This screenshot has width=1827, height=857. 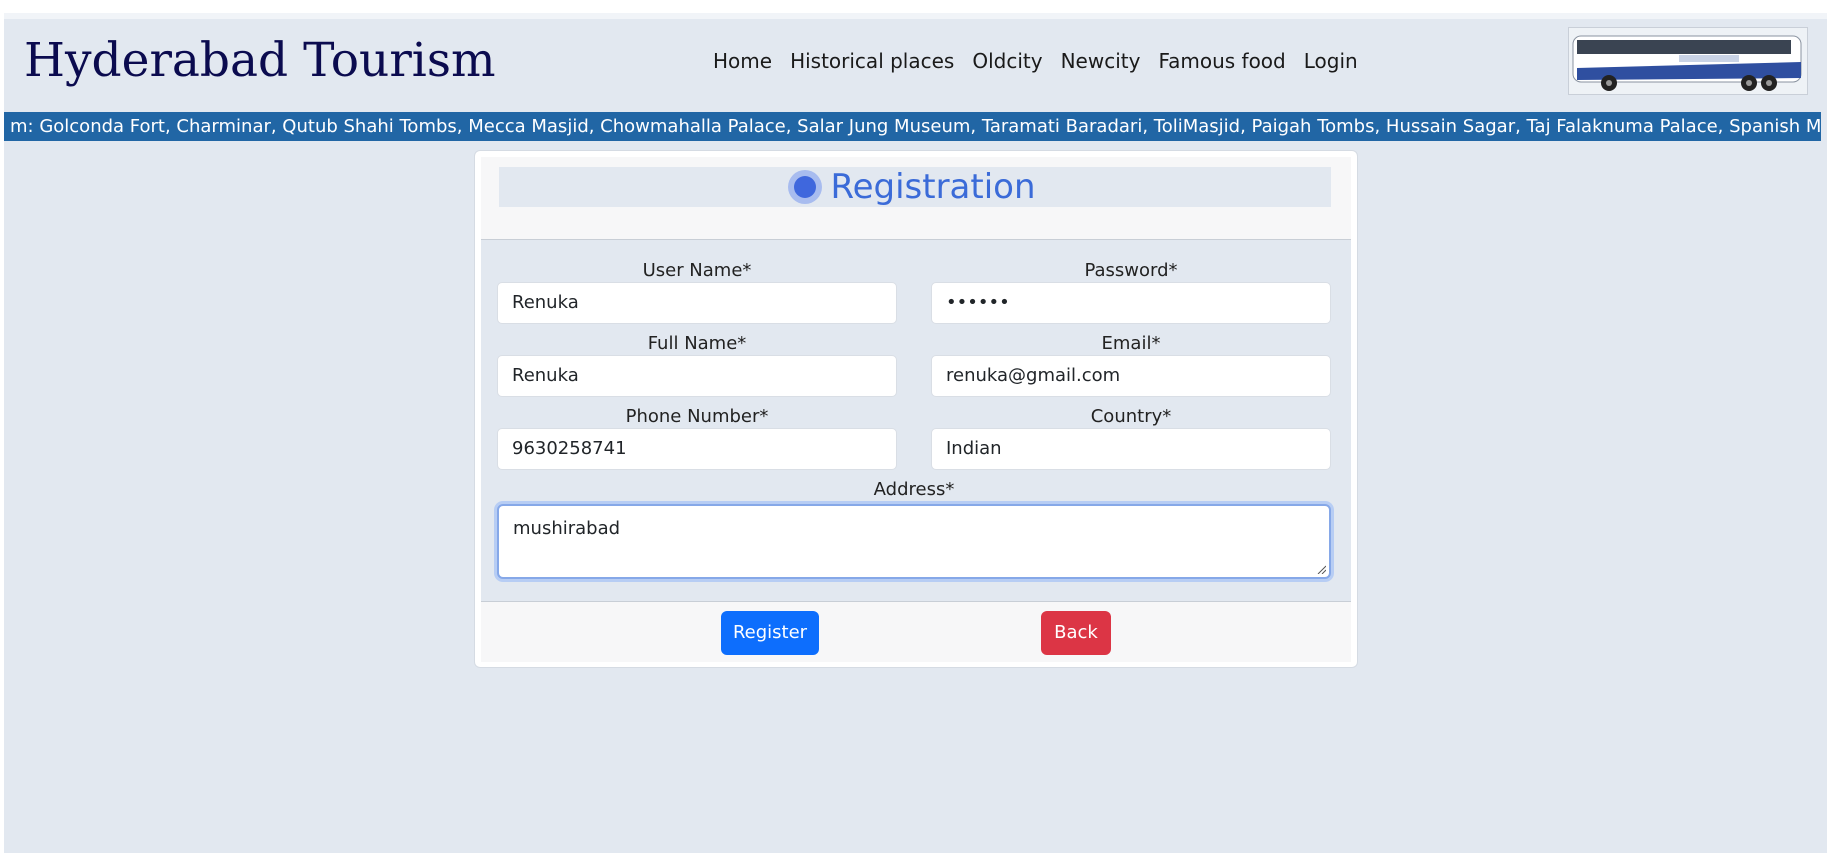 I want to click on card-footer: Register Back, so click(x=916, y=631).